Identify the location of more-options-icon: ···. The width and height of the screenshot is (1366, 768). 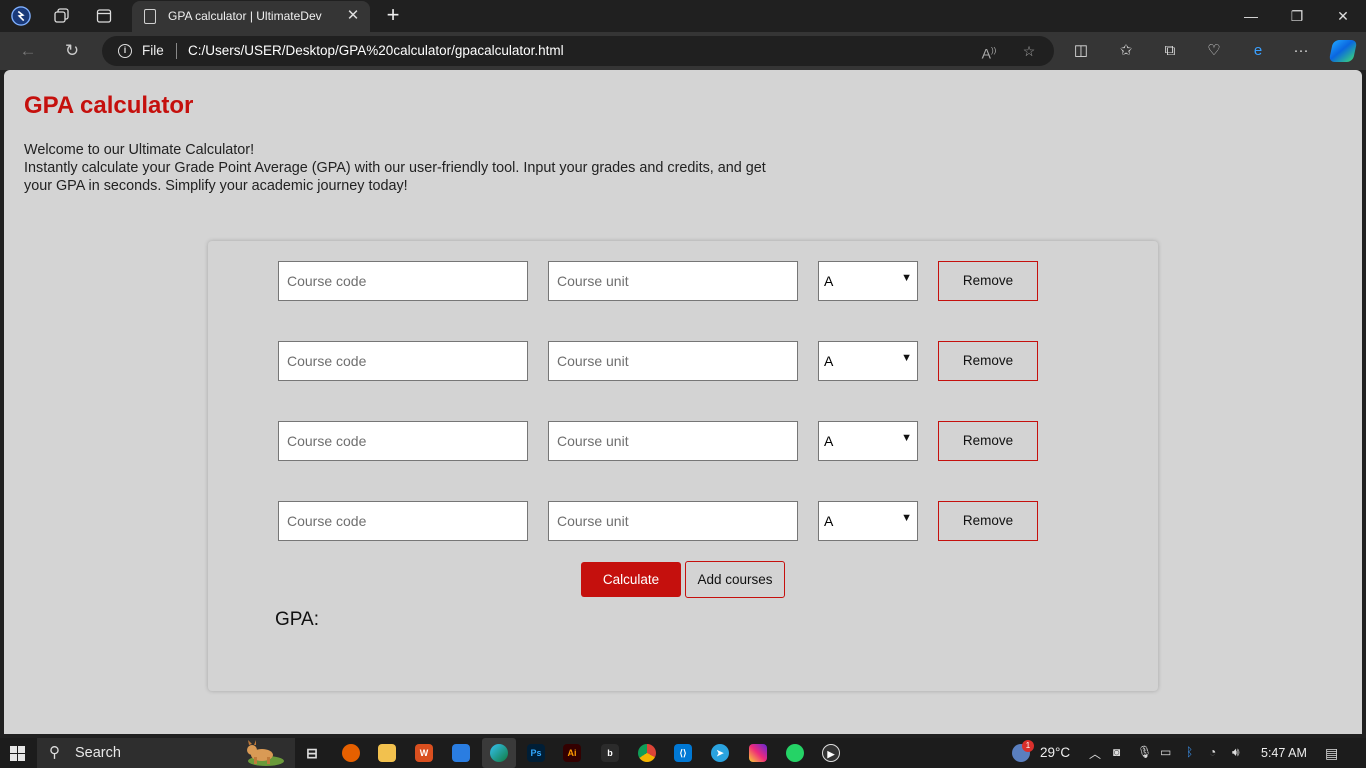
(1301, 51).